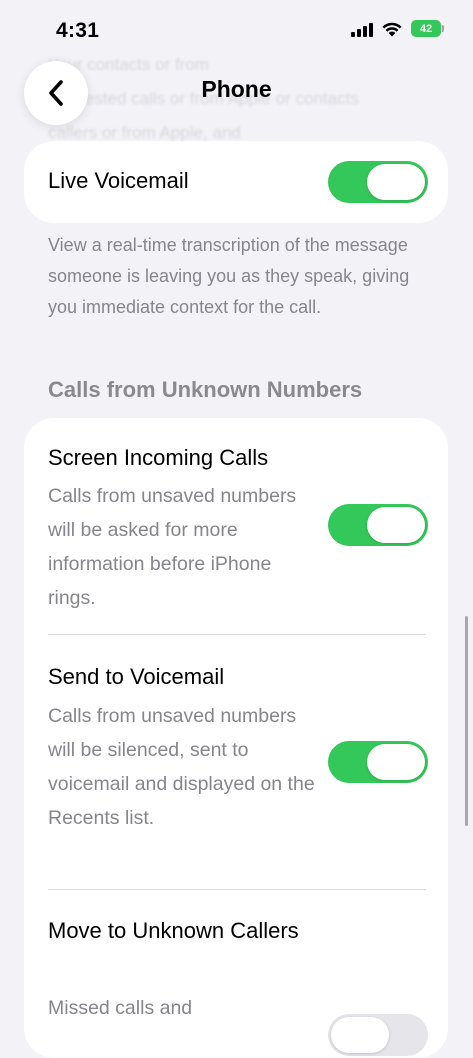 Image resolution: width=473 pixels, height=1058 pixels. Describe the element at coordinates (173, 930) in the screenshot. I see `move-to-unknown-callers-label: Move to Unknown Callers` at that location.